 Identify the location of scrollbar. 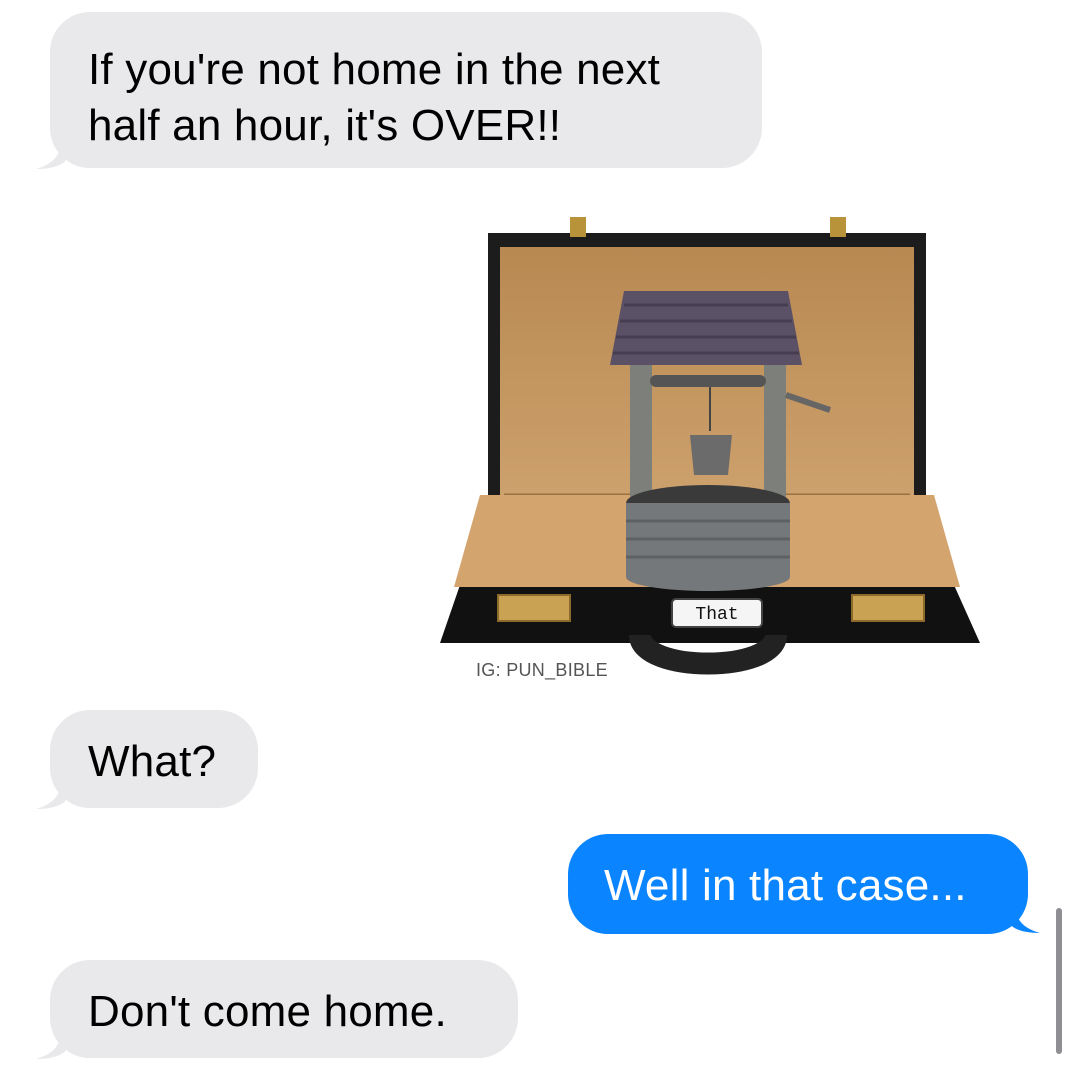
(1059, 981).